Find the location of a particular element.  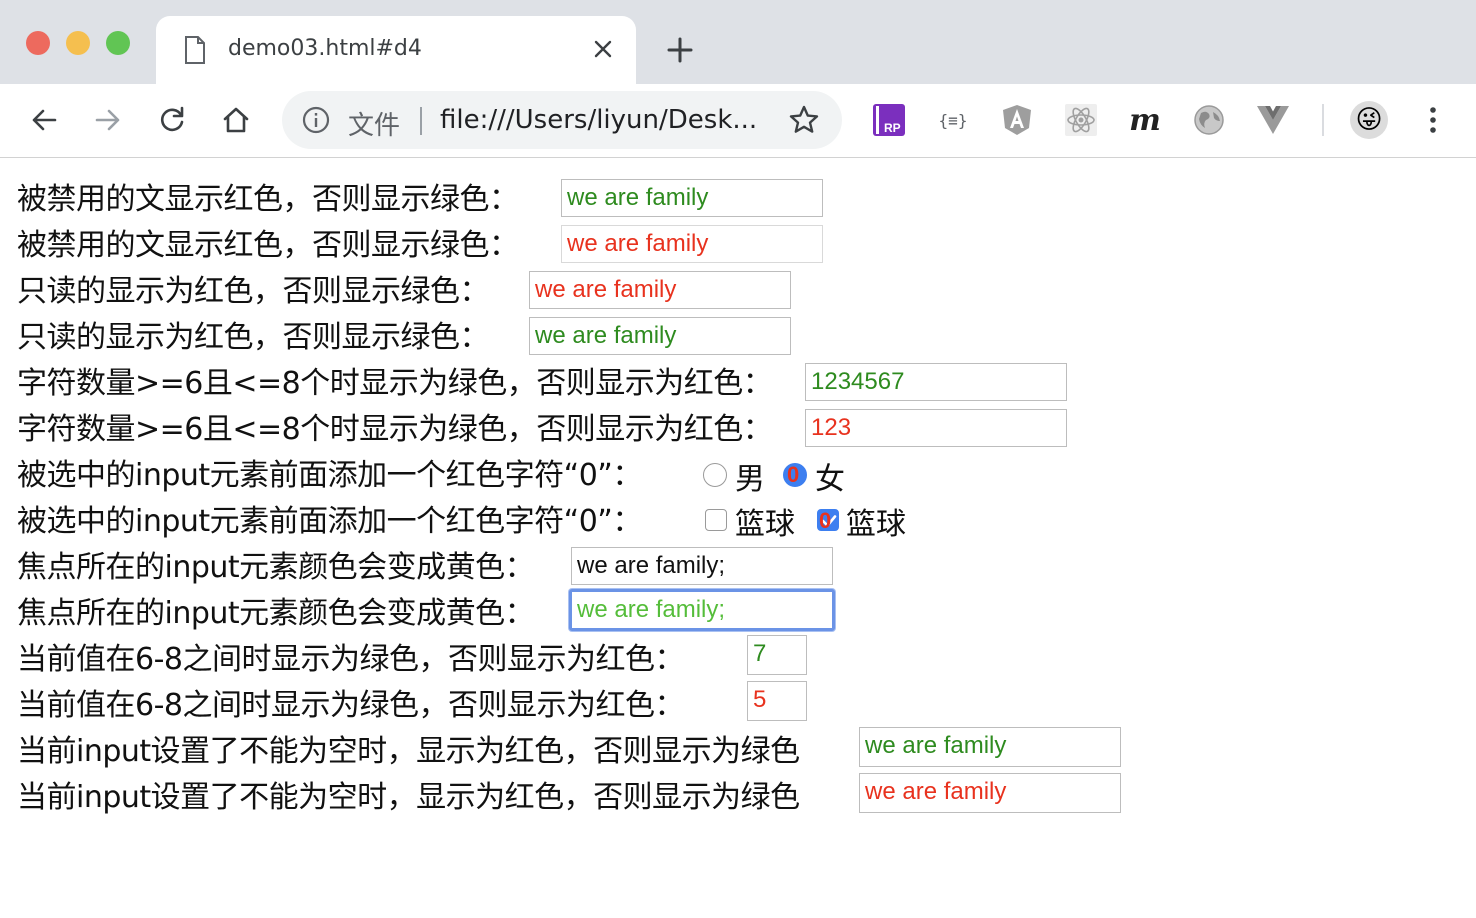

form-row-readonly-1: 只读的显示为红色，否则显示绿色： is located at coordinates (253, 288).